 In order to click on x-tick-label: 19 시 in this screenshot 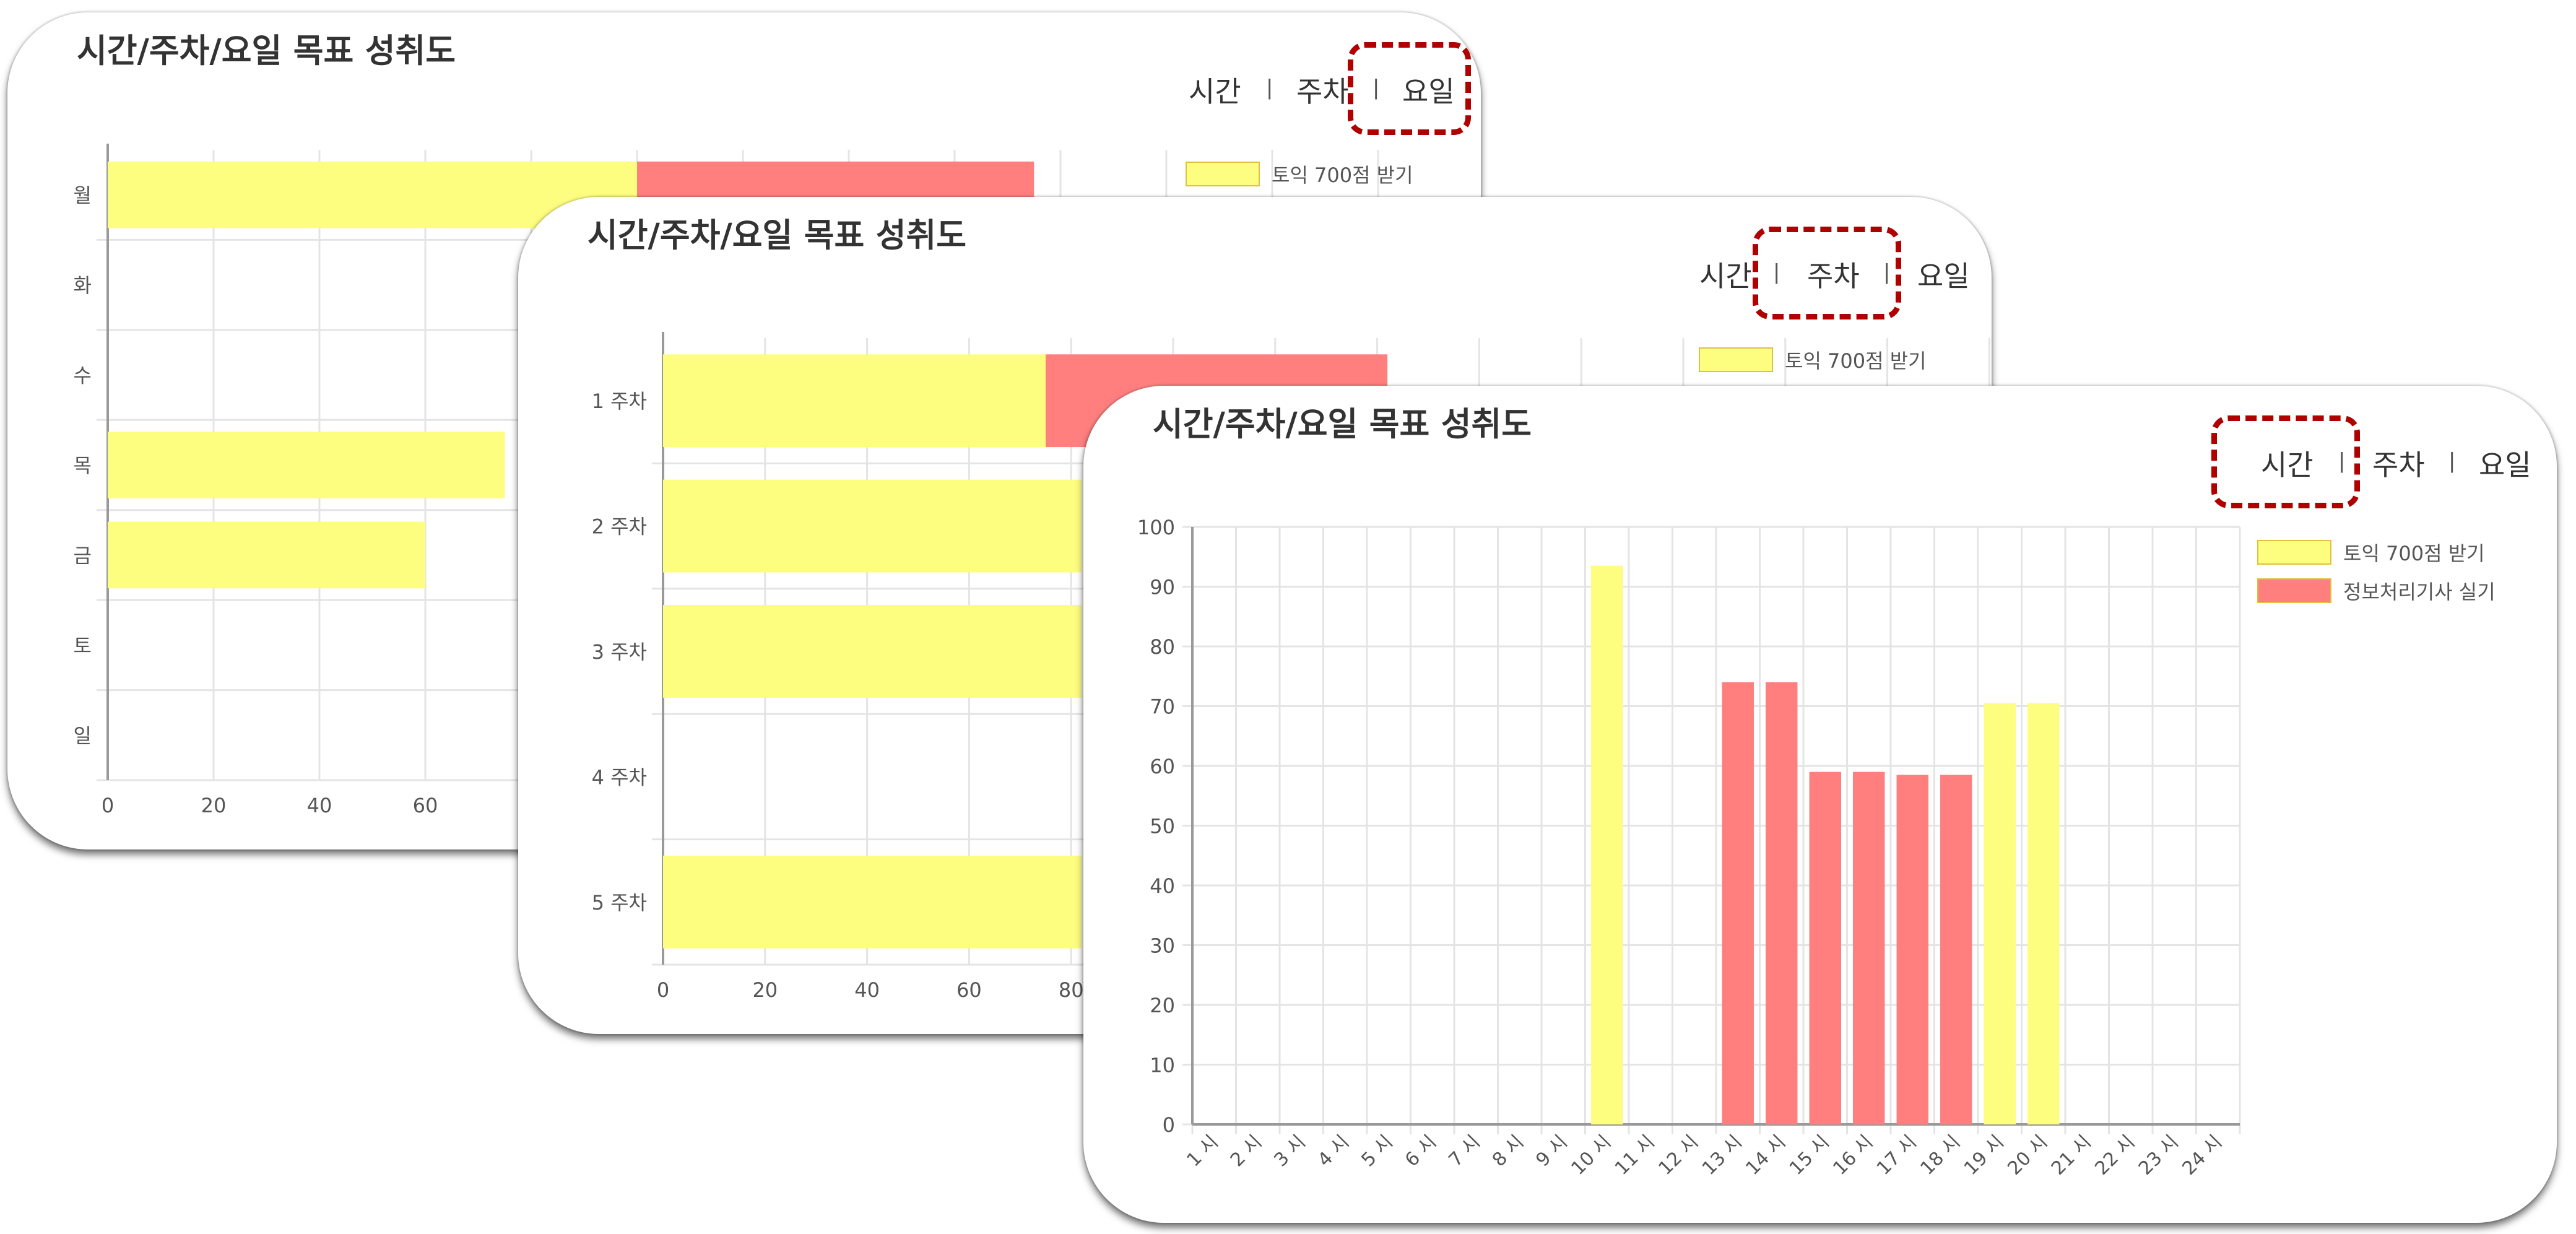, I will do `click(1984, 1155)`.